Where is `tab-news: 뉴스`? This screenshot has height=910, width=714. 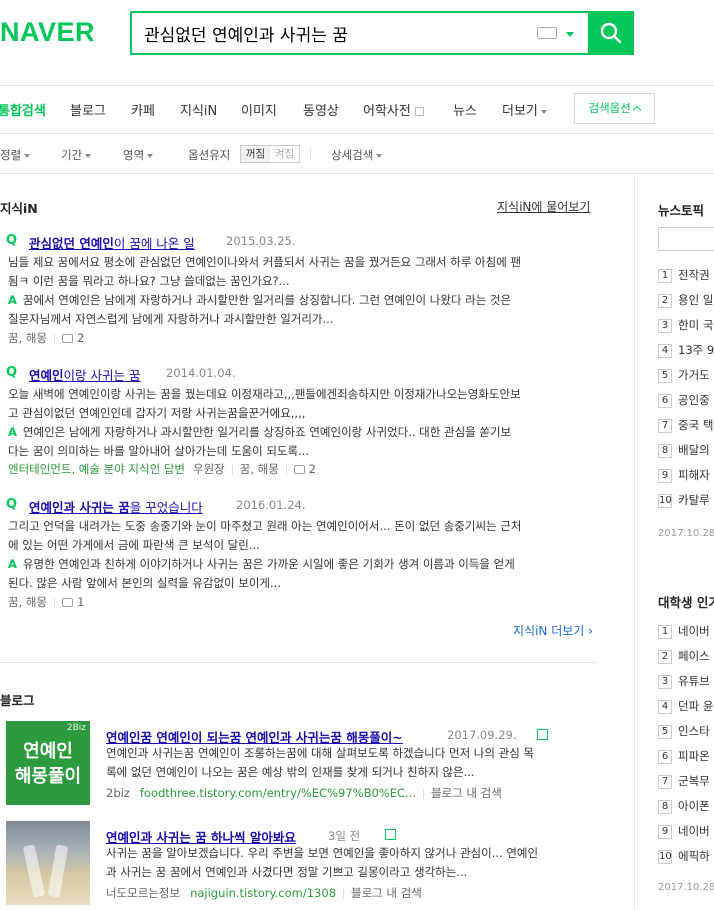
tab-news: 뉴스 is located at coordinates (465, 109).